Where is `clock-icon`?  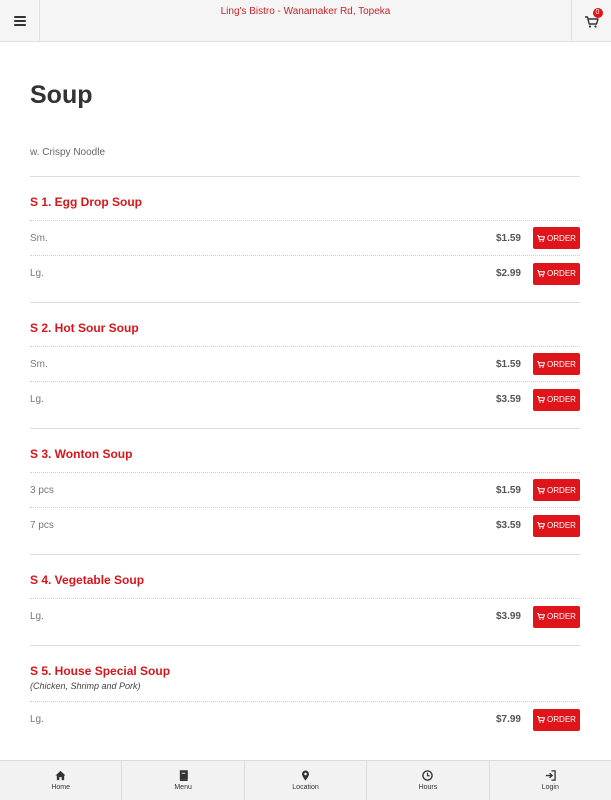 clock-icon is located at coordinates (428, 775).